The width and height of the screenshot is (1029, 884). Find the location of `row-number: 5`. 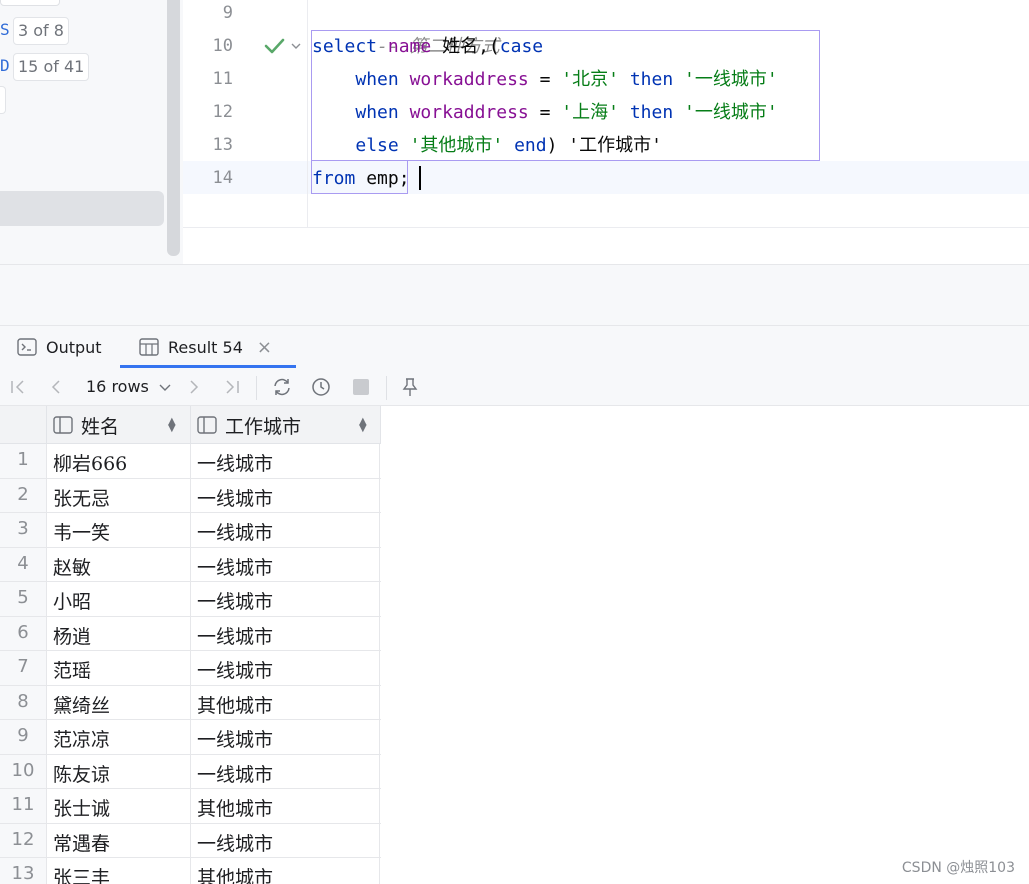

row-number: 5 is located at coordinates (23, 599).